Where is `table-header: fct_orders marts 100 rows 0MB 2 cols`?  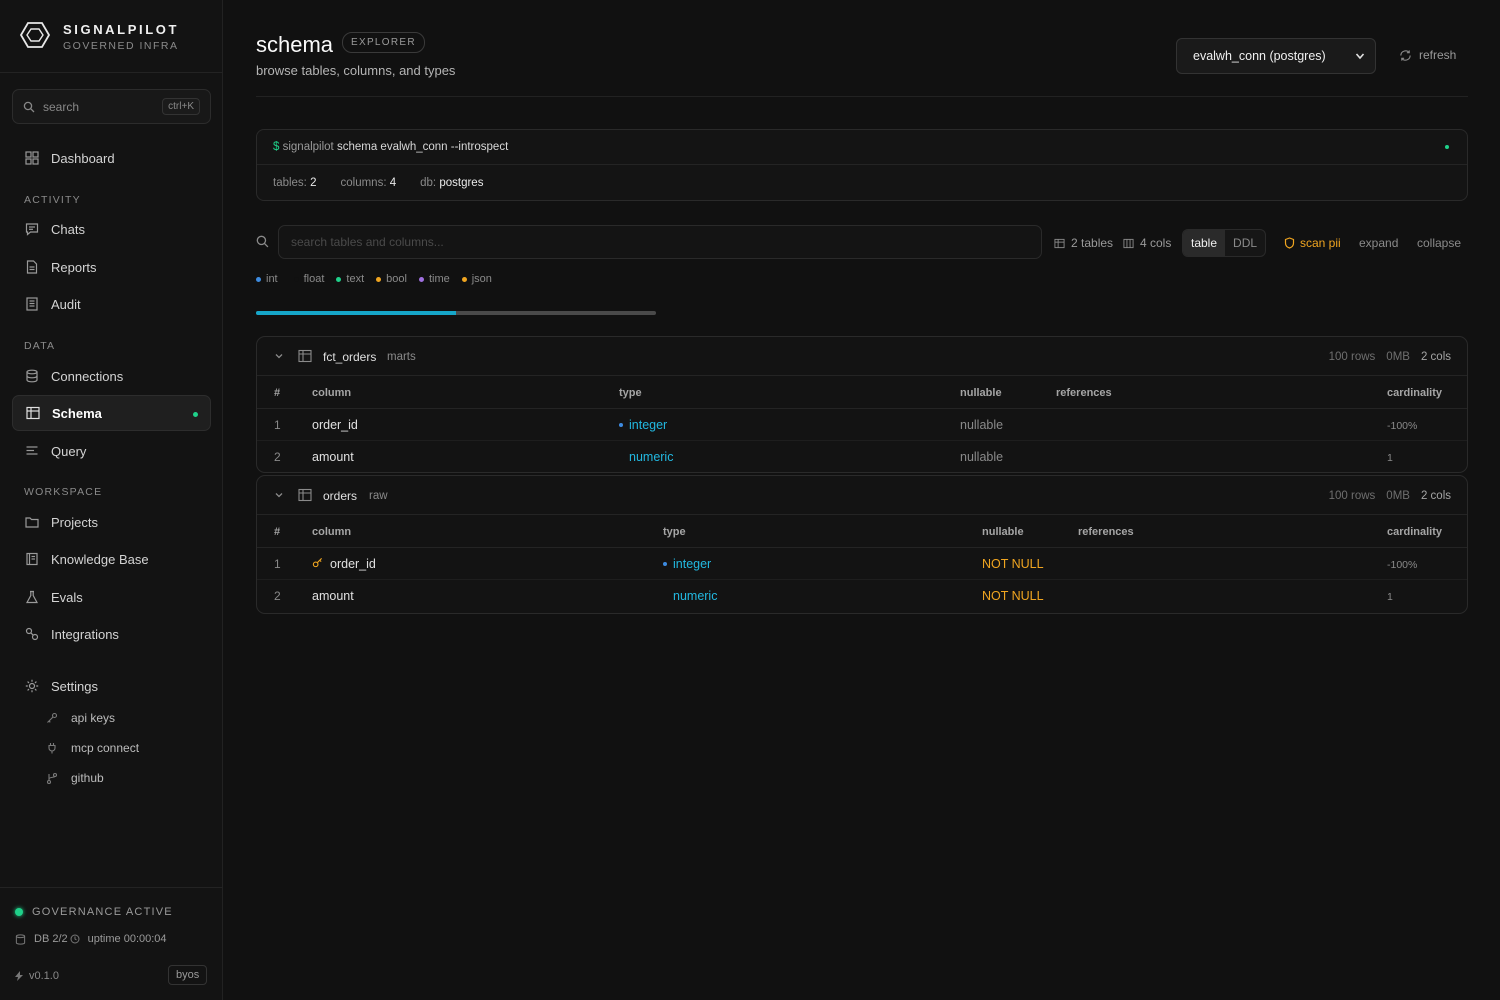
table-header: fct_orders marts 100 rows 0MB 2 cols is located at coordinates (862, 356).